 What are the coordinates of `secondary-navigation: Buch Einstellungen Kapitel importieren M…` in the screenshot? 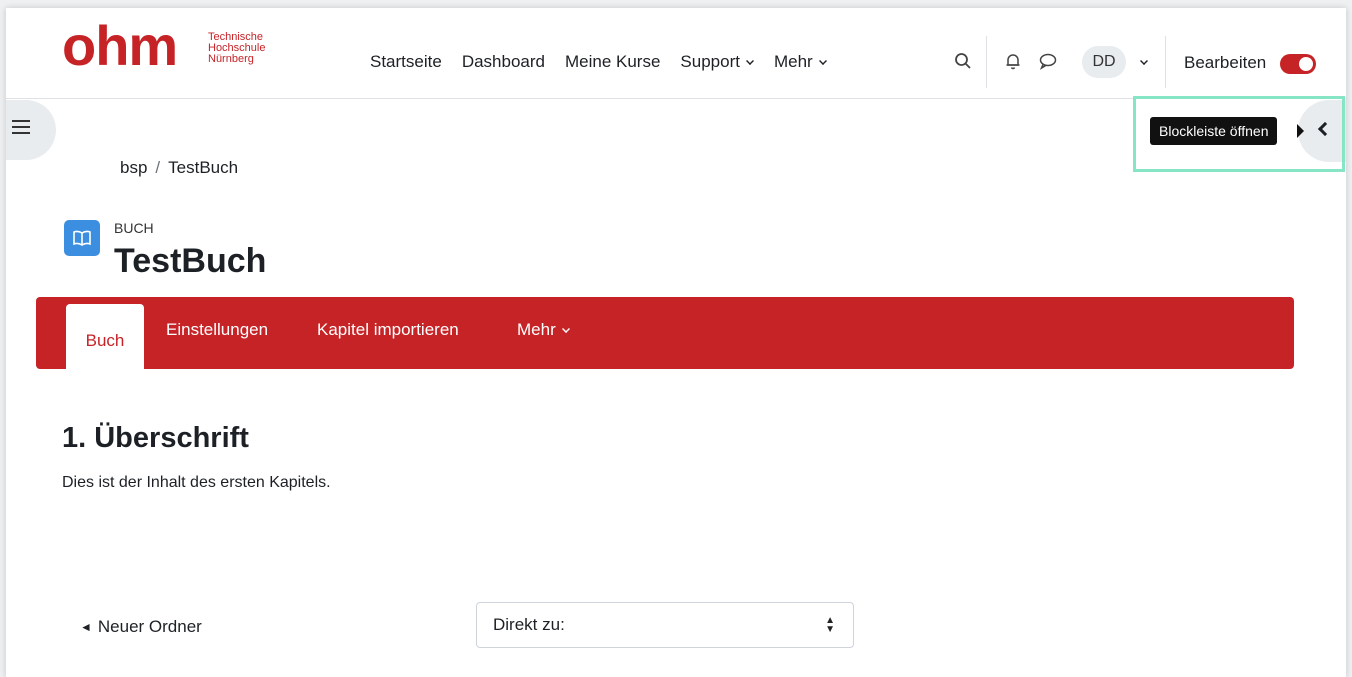 It's located at (665, 333).